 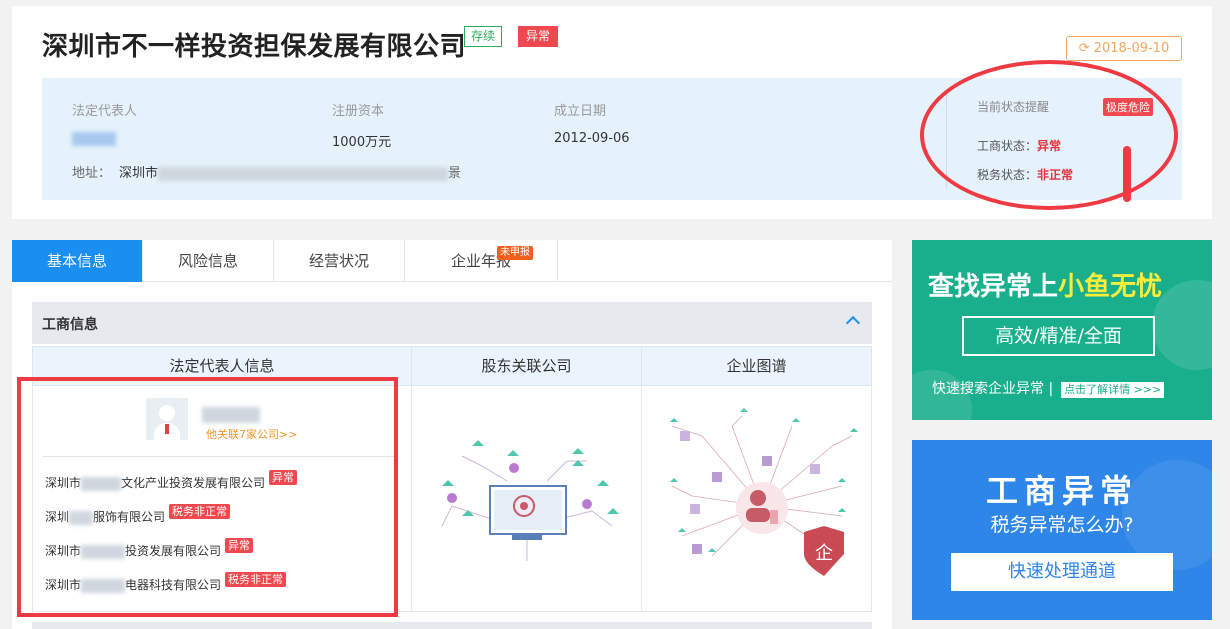 I want to click on shareholder-network-illustration, so click(x=530, y=500).